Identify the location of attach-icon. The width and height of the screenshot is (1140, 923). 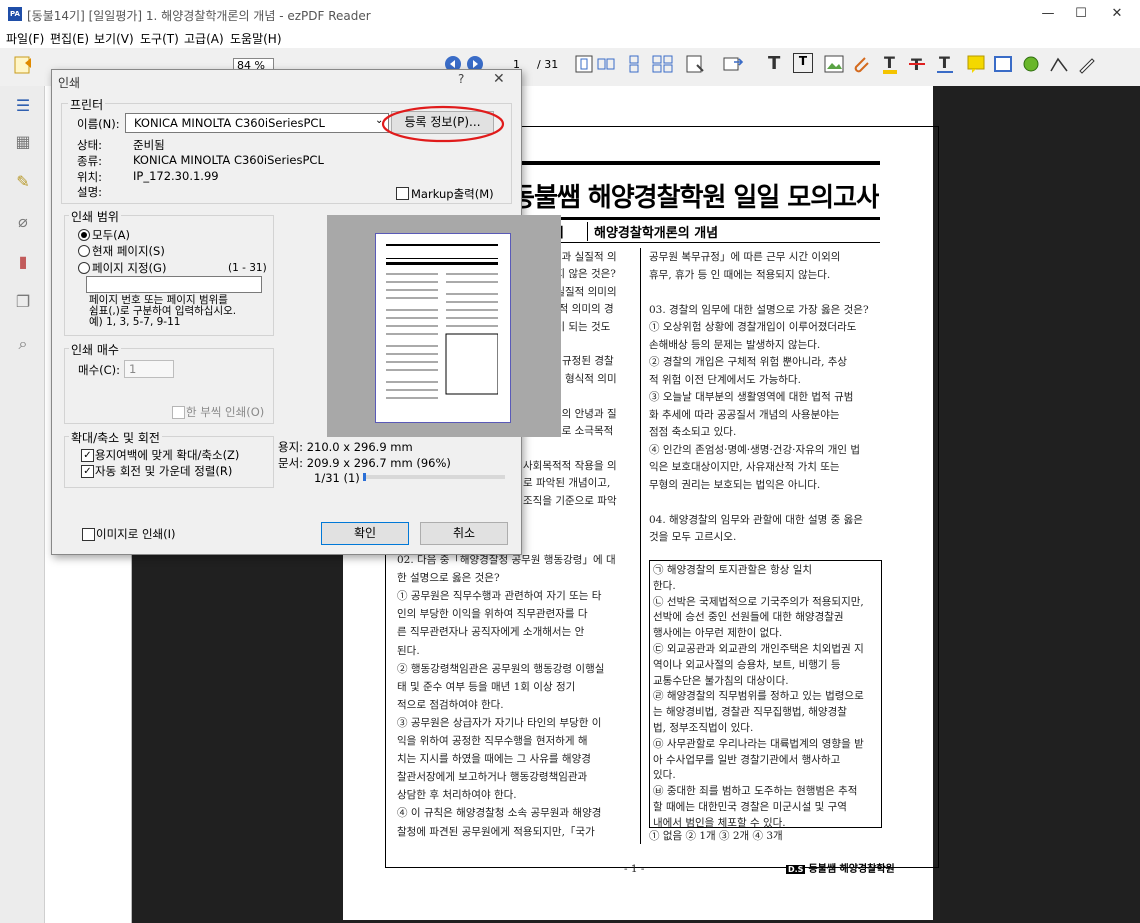
(861, 64).